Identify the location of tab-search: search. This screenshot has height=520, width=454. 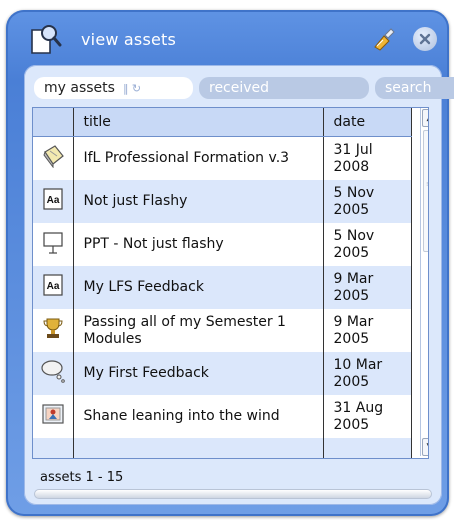
(414, 88).